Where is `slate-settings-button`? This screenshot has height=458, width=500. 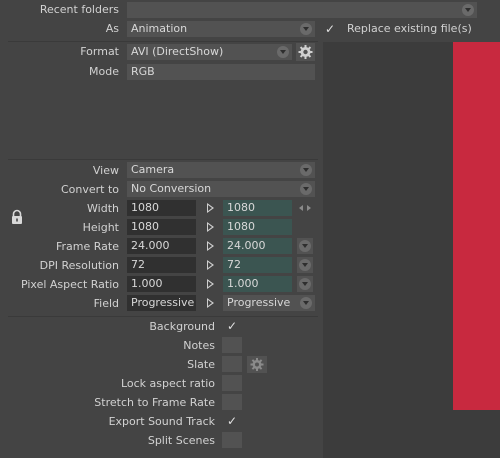
slate-settings-button is located at coordinates (257, 364).